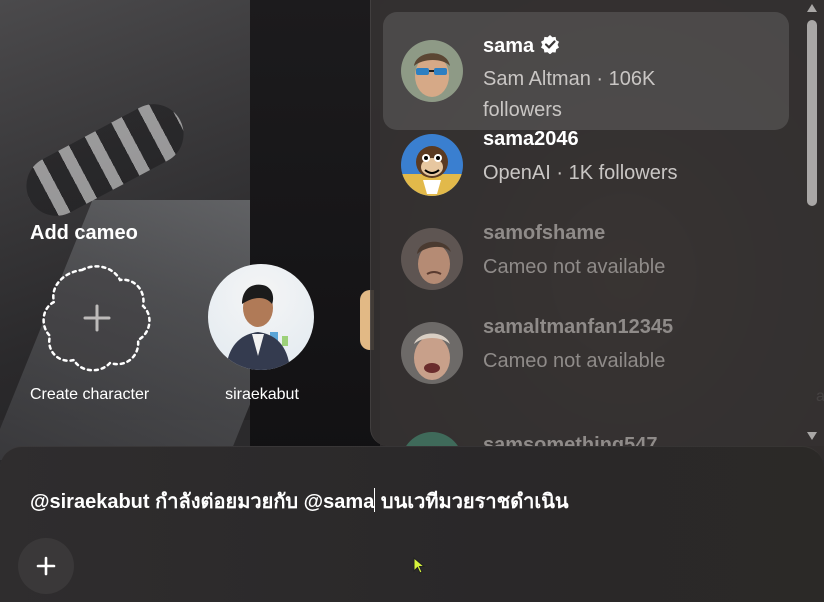 This screenshot has width=824, height=602. I want to click on mention-option-samsomething547: samsomething547, so click(586, 417).